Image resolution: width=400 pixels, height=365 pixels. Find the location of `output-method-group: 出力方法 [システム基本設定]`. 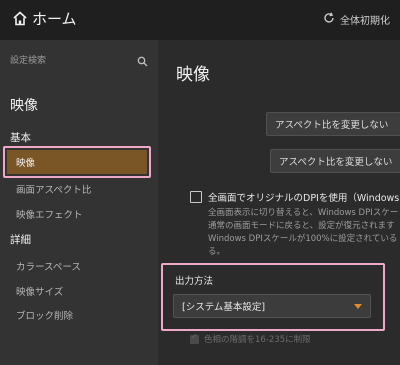

output-method-group: 出力方法 [システム基本設定] is located at coordinates (273, 297).